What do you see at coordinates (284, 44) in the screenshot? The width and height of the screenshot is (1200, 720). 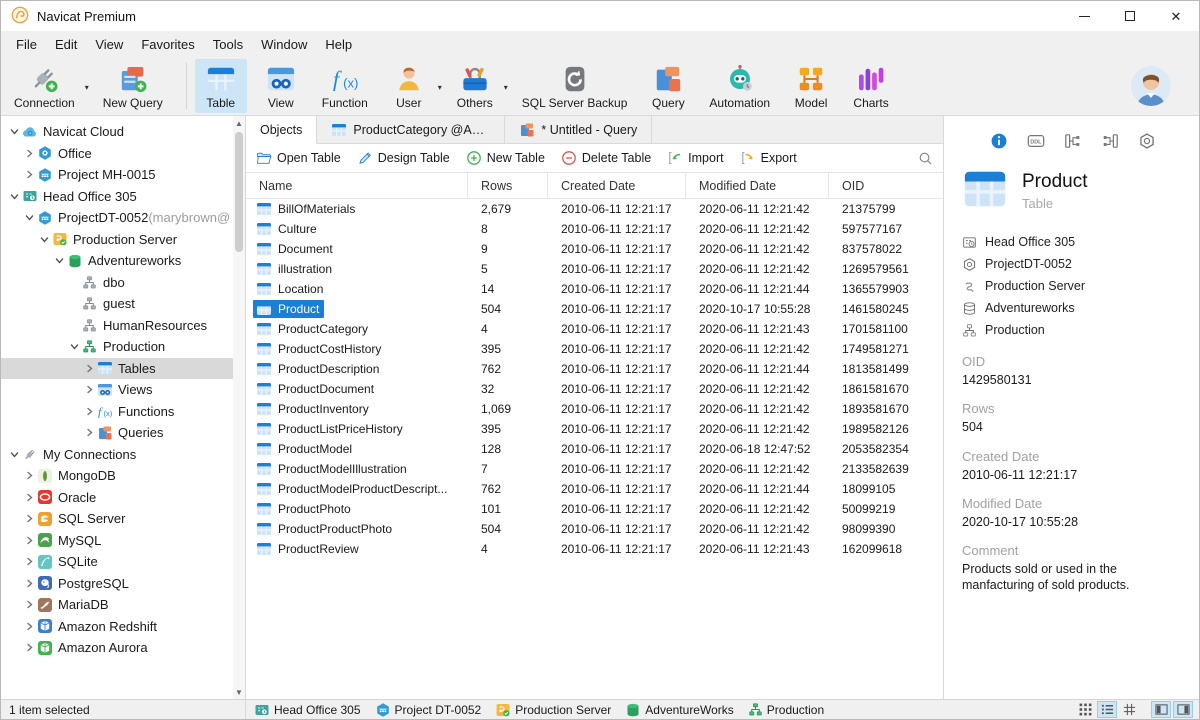 I see `menu-window: Window` at bounding box center [284, 44].